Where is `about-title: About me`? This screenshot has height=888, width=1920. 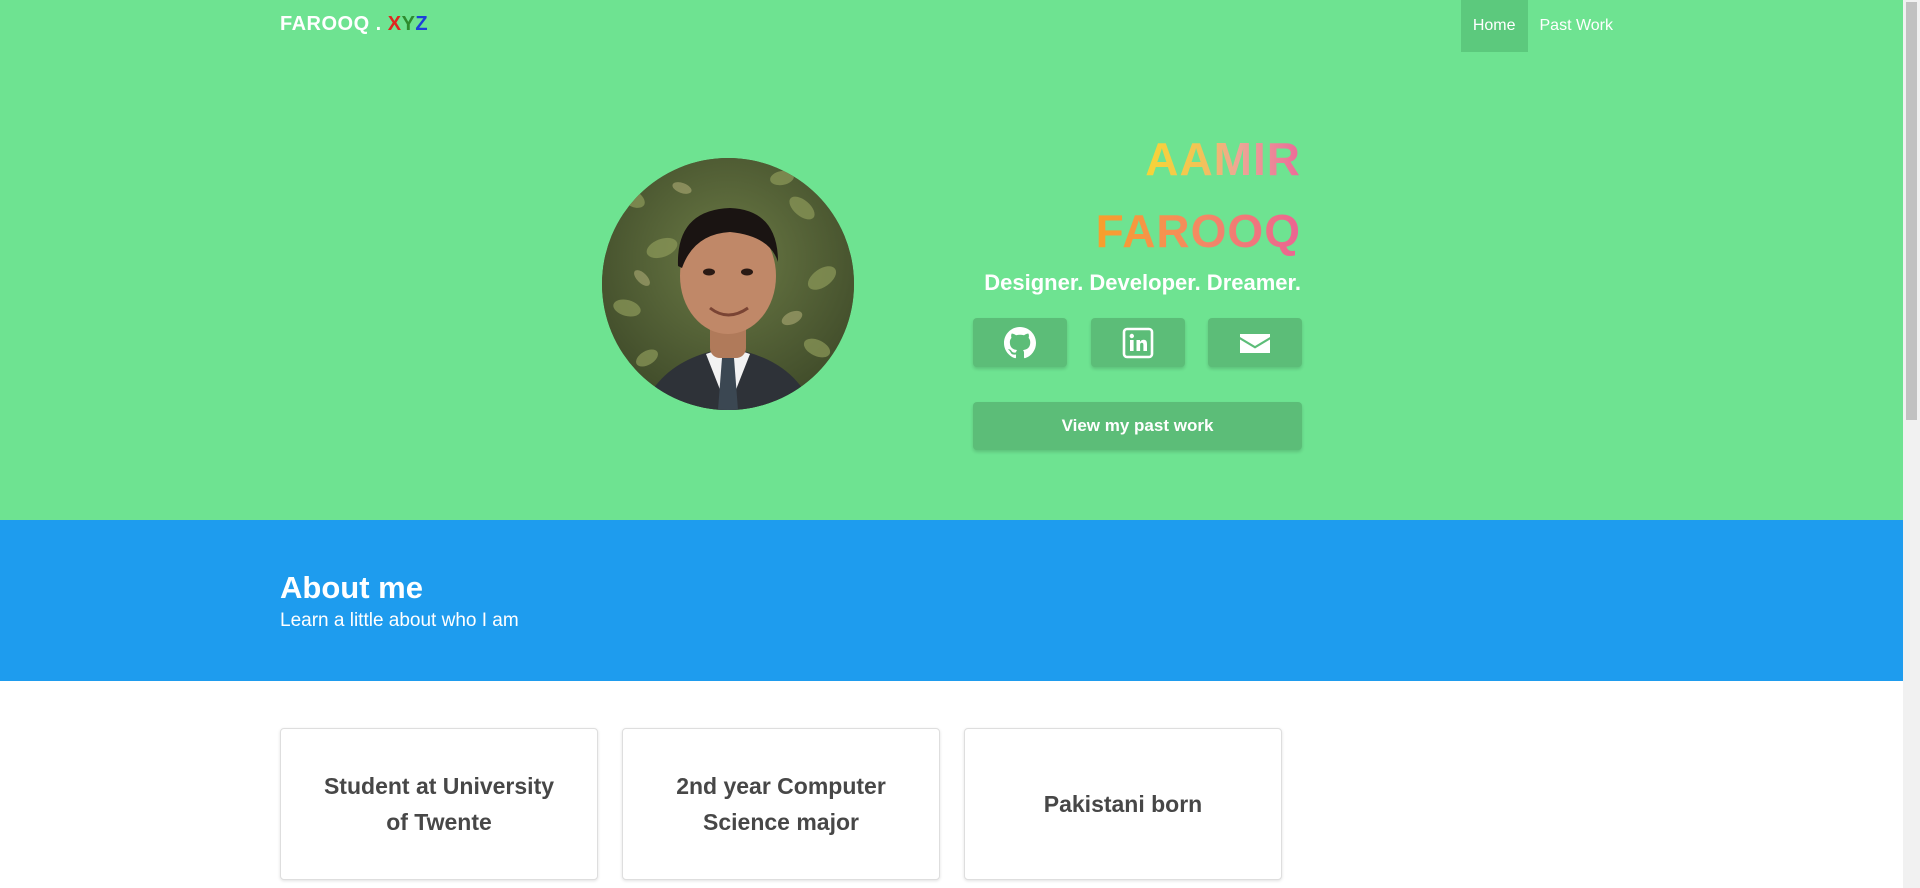 about-title: About me is located at coordinates (351, 587).